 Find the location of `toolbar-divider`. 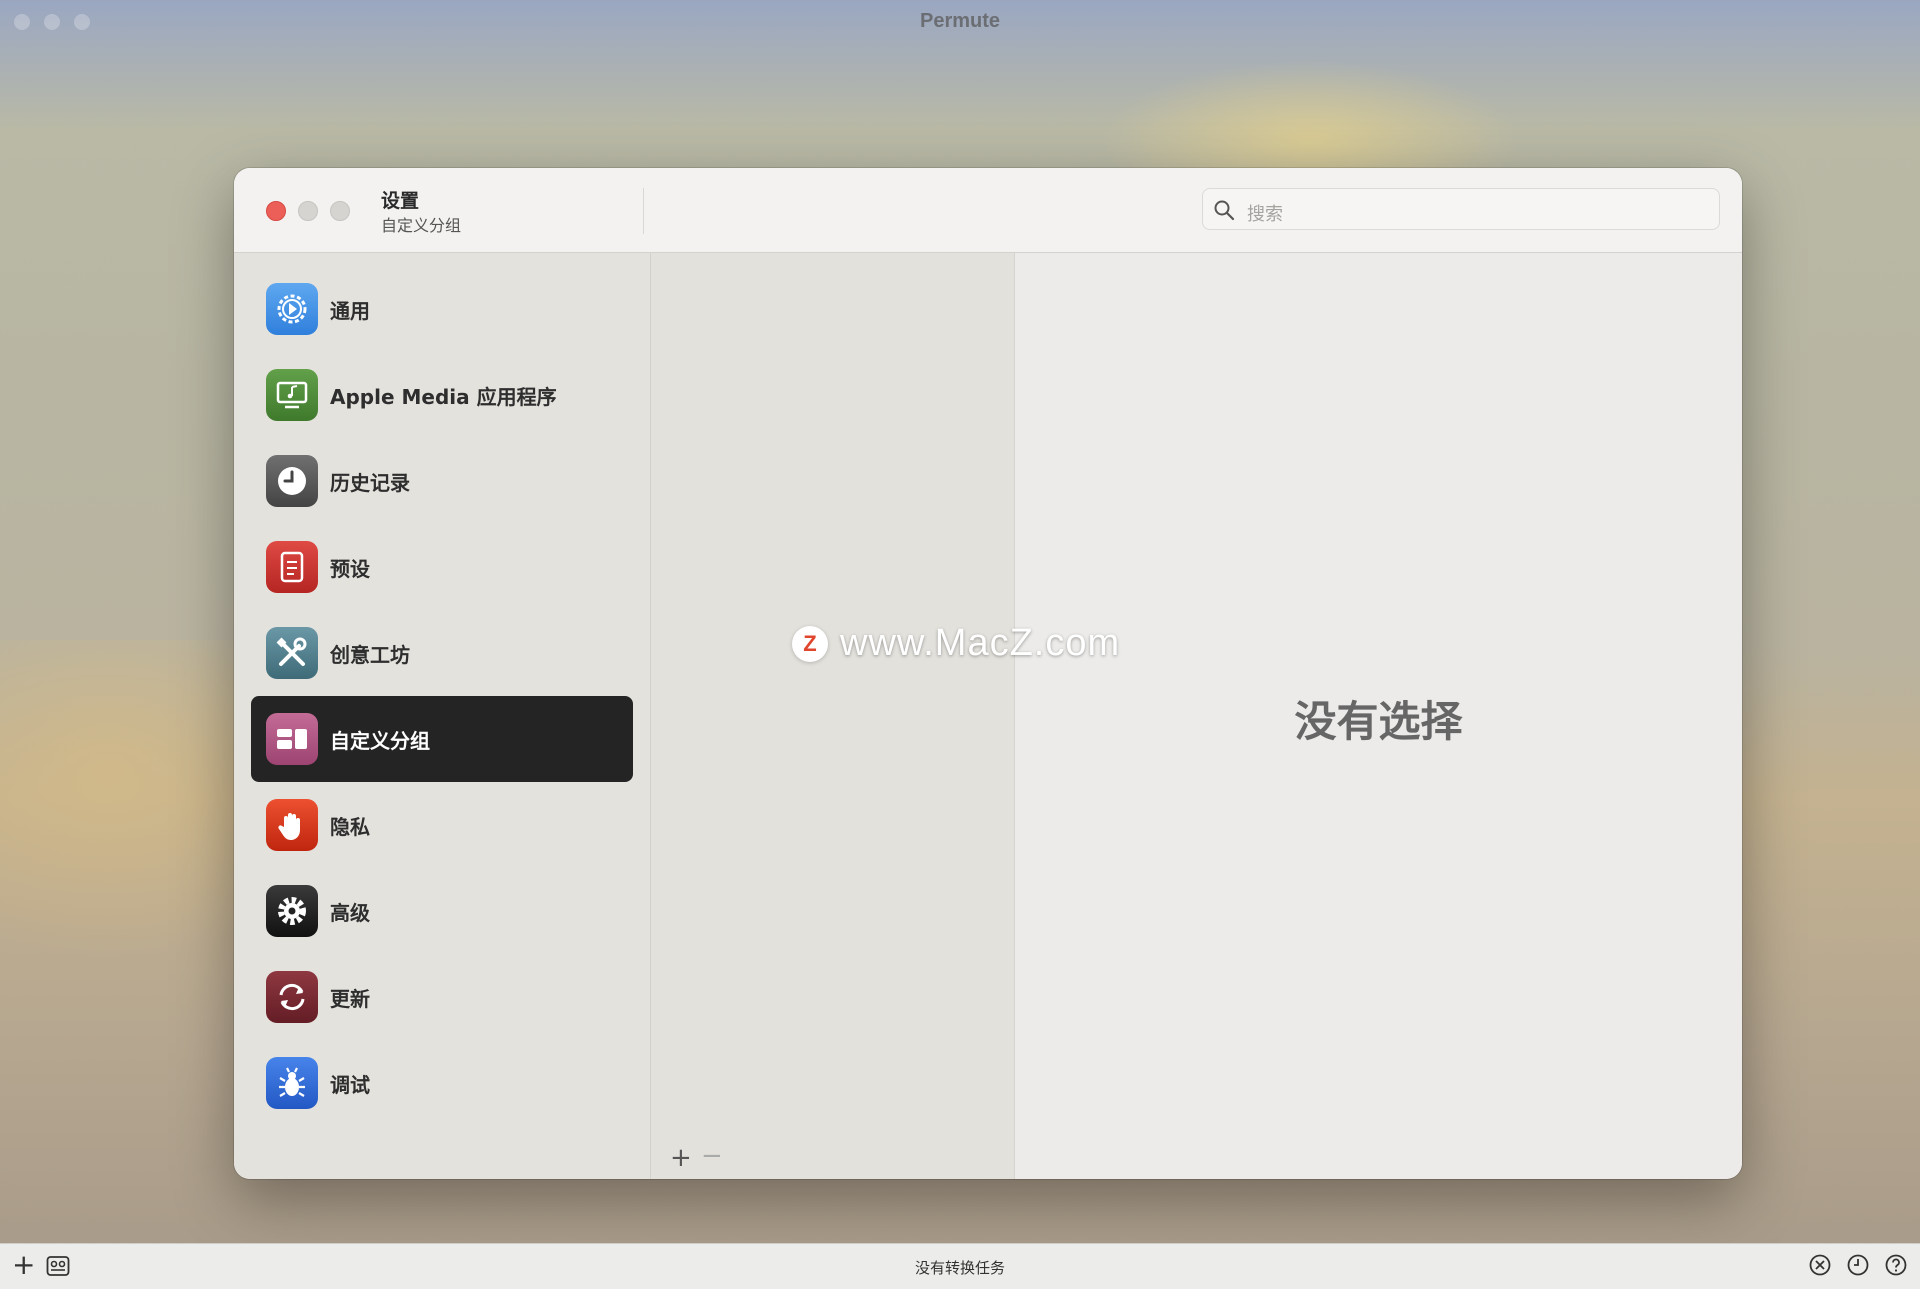

toolbar-divider is located at coordinates (643, 211).